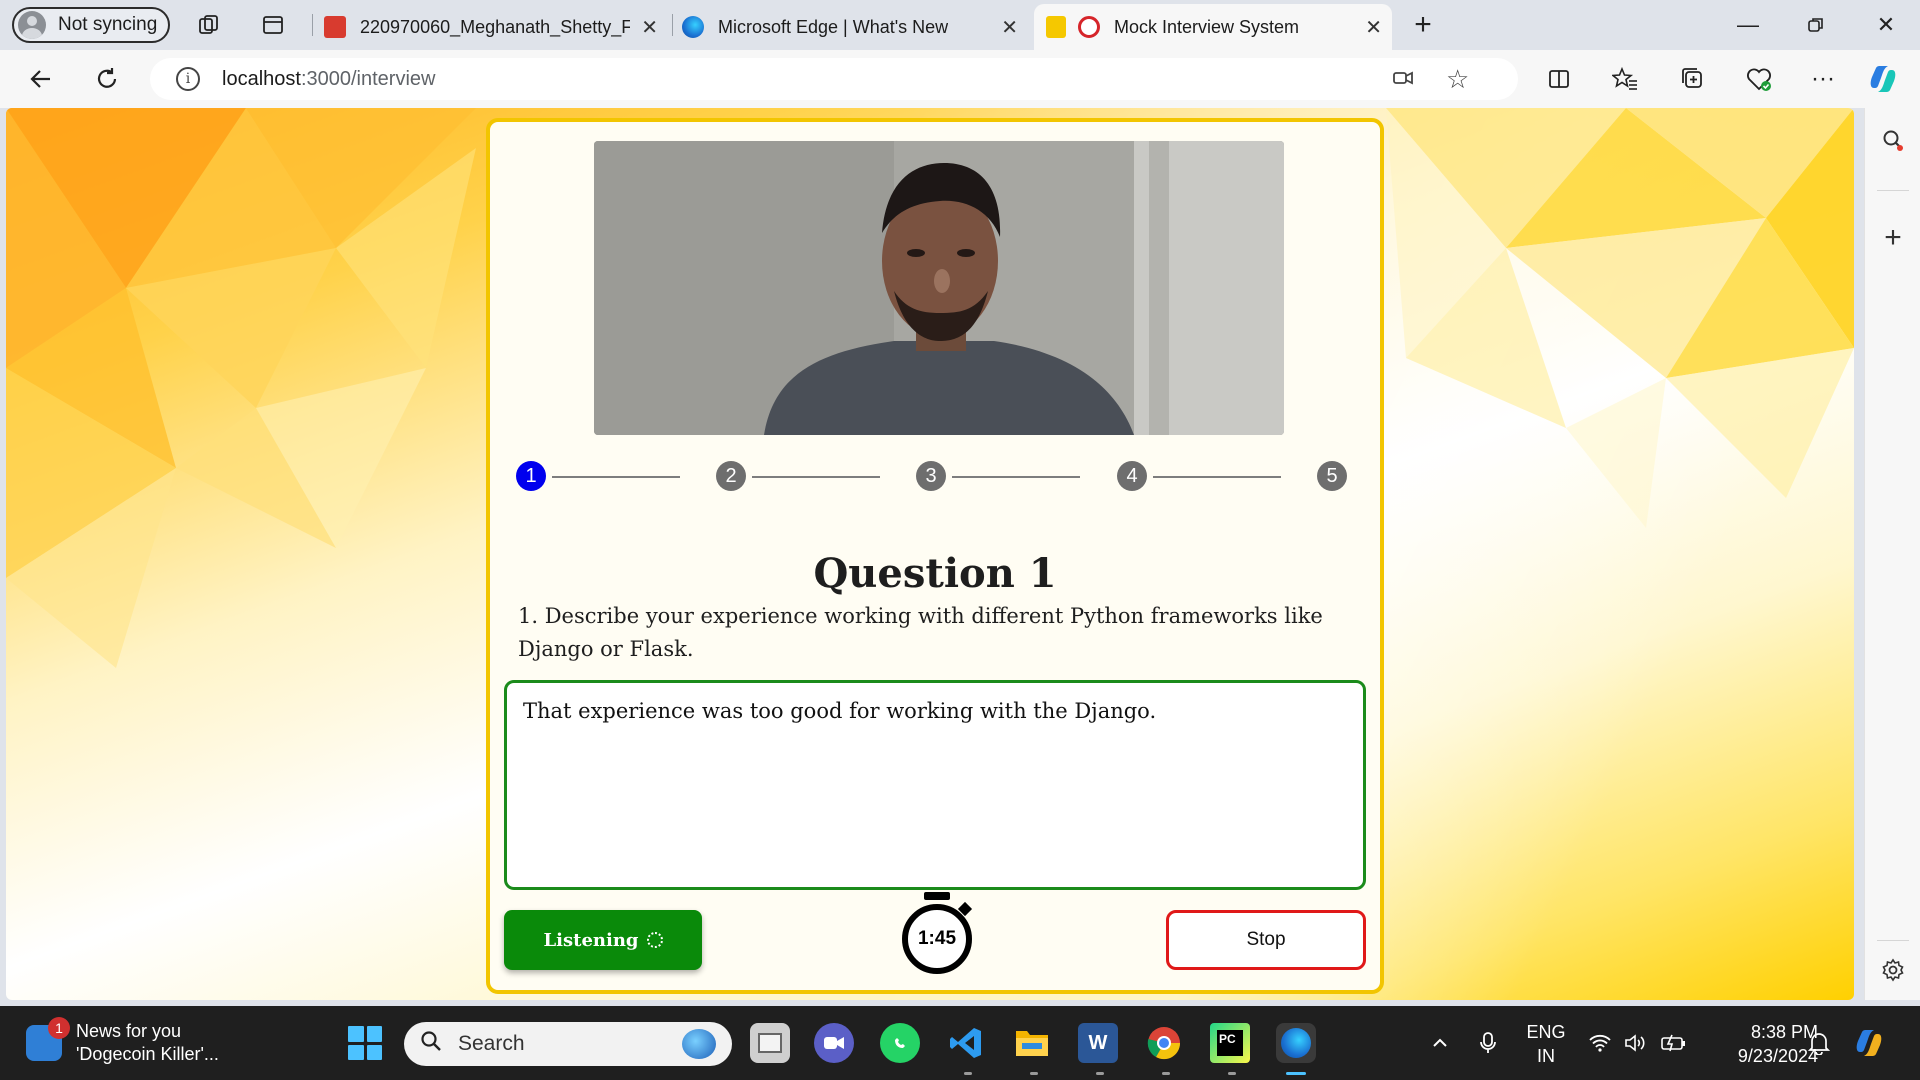 The height and width of the screenshot is (1080, 1920). What do you see at coordinates (1559, 79) in the screenshot?
I see `split-screen-icon` at bounding box center [1559, 79].